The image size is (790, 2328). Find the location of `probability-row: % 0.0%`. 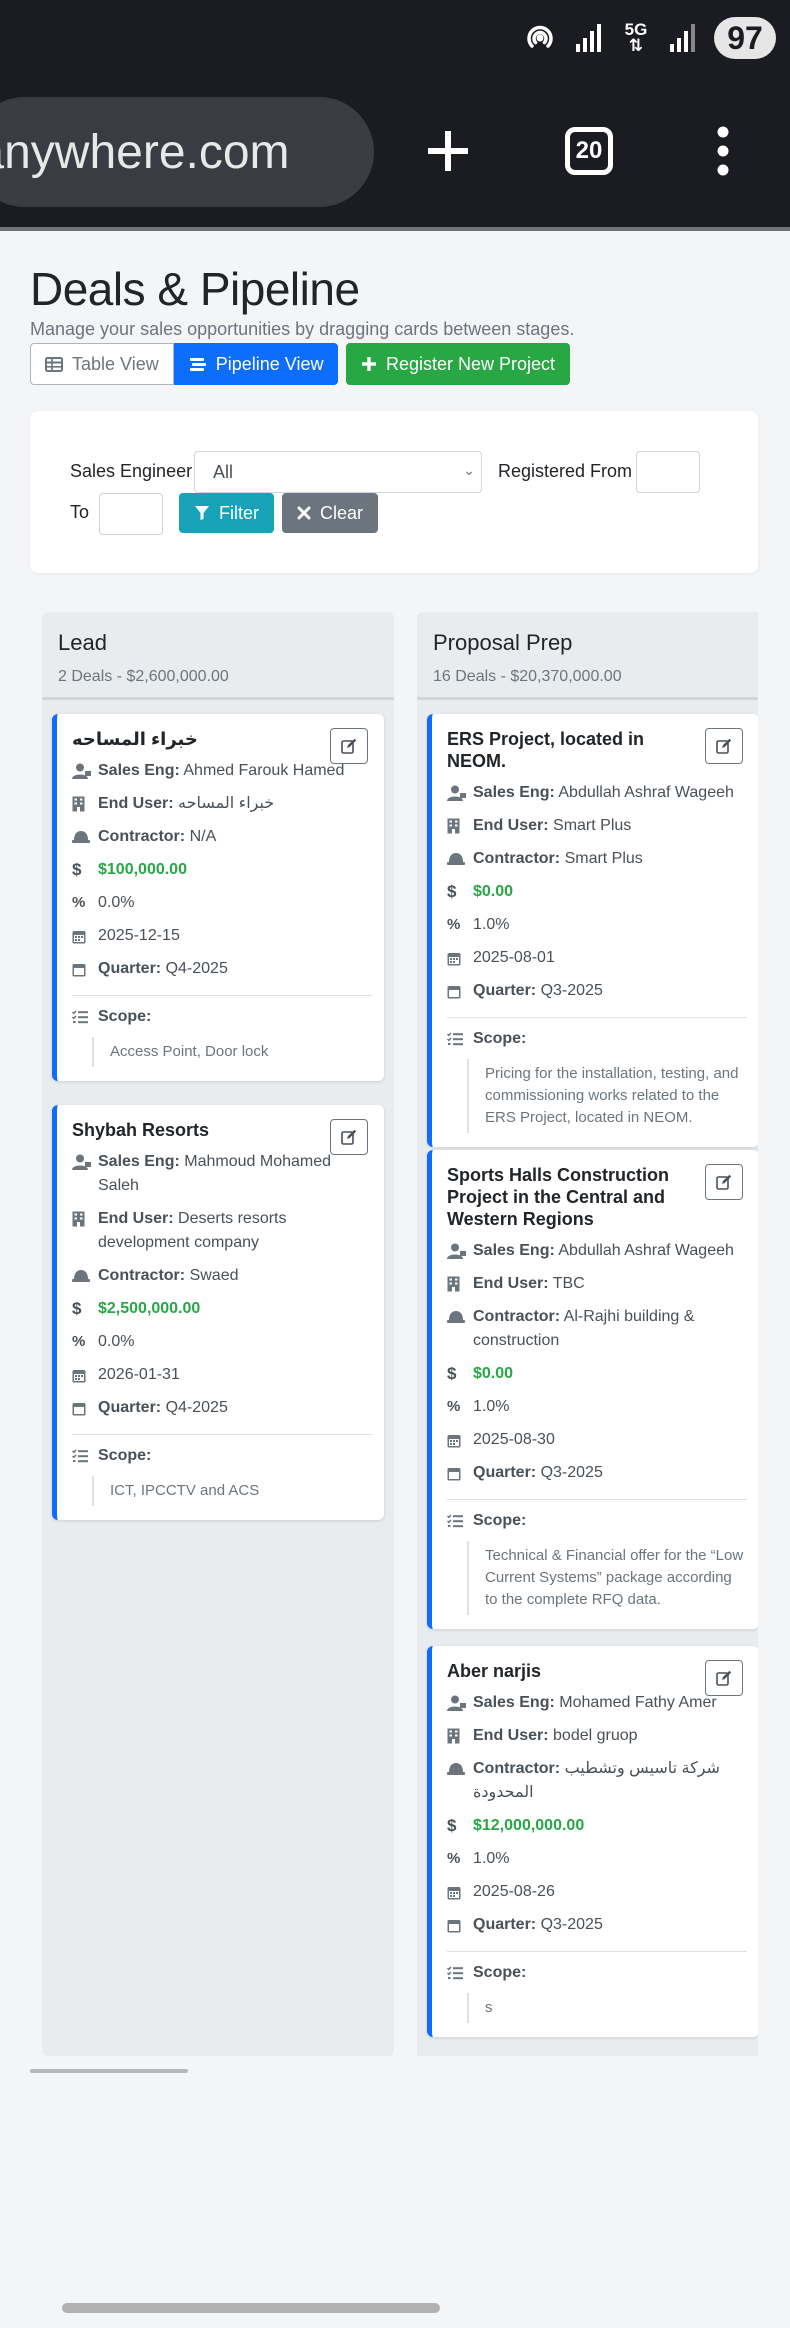

probability-row: % 0.0% is located at coordinates (222, 903).